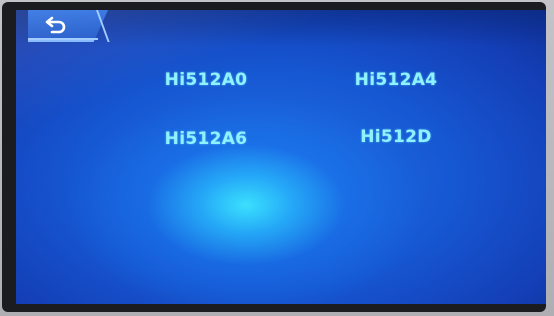 The width and height of the screenshot is (554, 316). What do you see at coordinates (57, 25) in the screenshot?
I see `back-arrow-icon` at bounding box center [57, 25].